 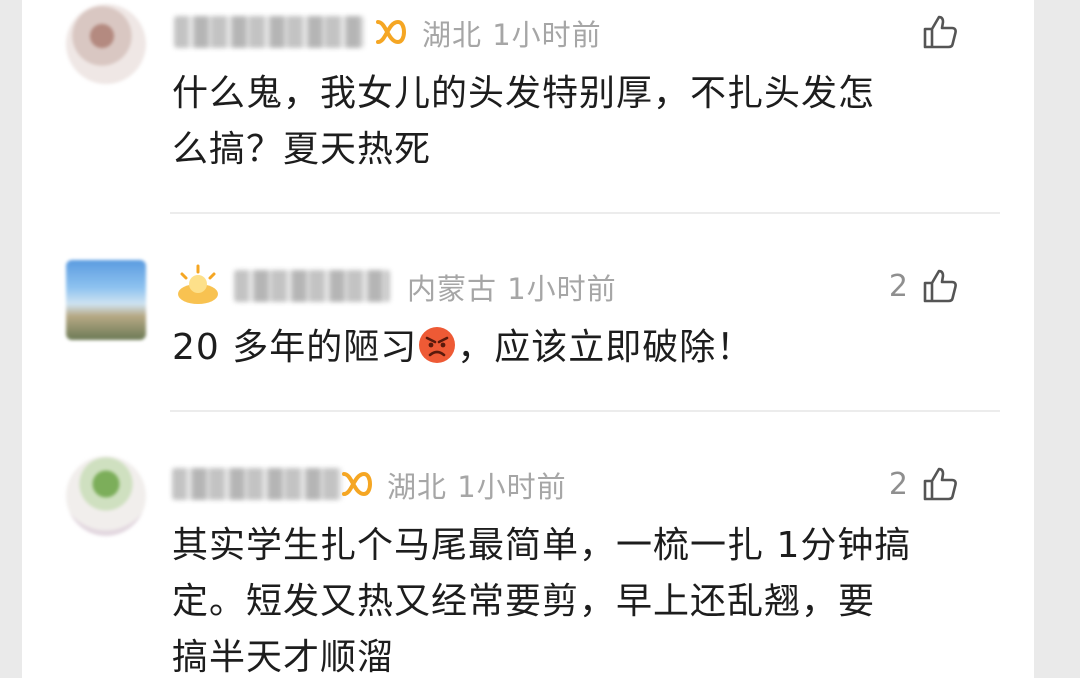 What do you see at coordinates (295, 347) in the screenshot?
I see `comment-text-part: 20 多年的陋习` at bounding box center [295, 347].